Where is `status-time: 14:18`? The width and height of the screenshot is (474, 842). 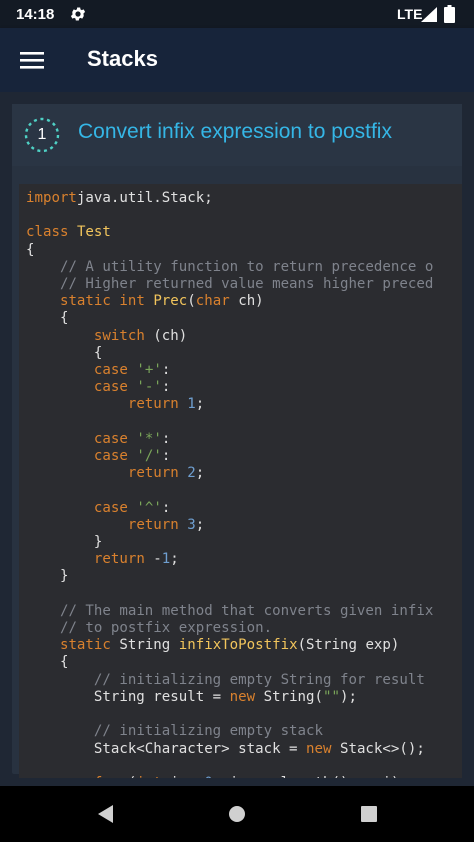
status-time: 14:18 is located at coordinates (35, 14).